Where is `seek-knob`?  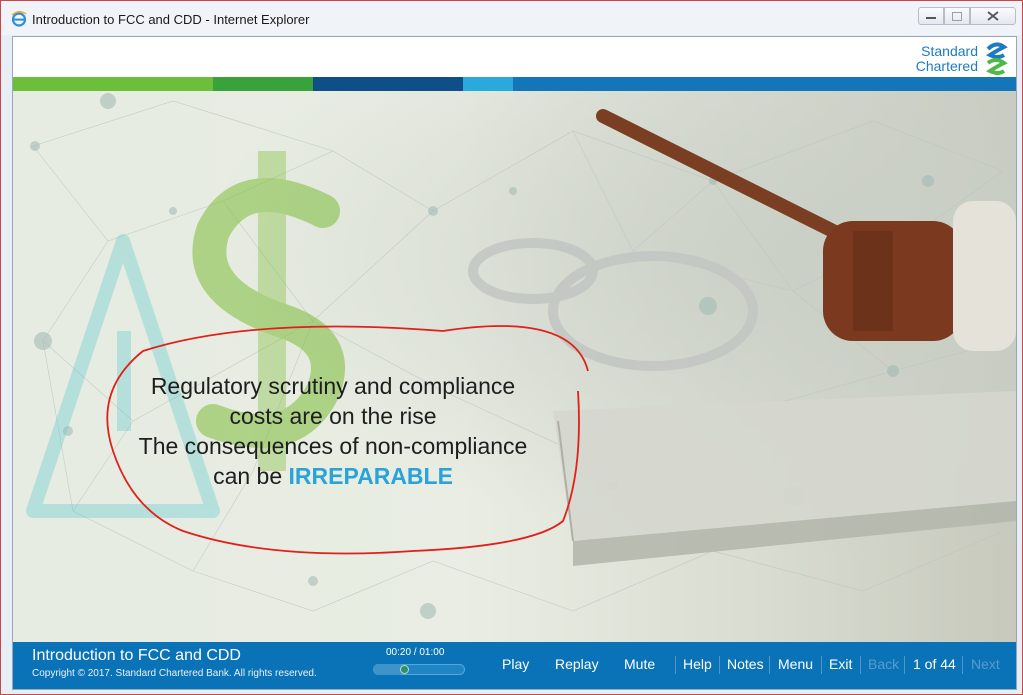 seek-knob is located at coordinates (404, 669).